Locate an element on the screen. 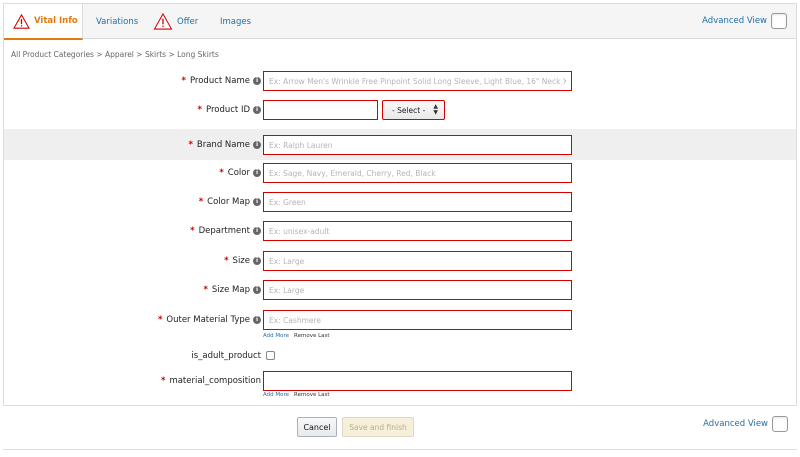 The image size is (800, 457). field-label: * Color i is located at coordinates (240, 173).